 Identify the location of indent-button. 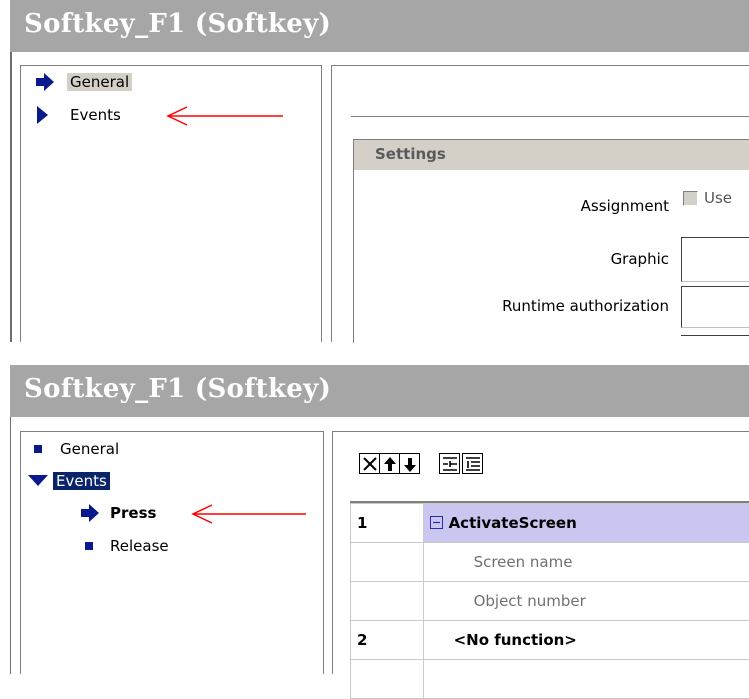
(449, 463).